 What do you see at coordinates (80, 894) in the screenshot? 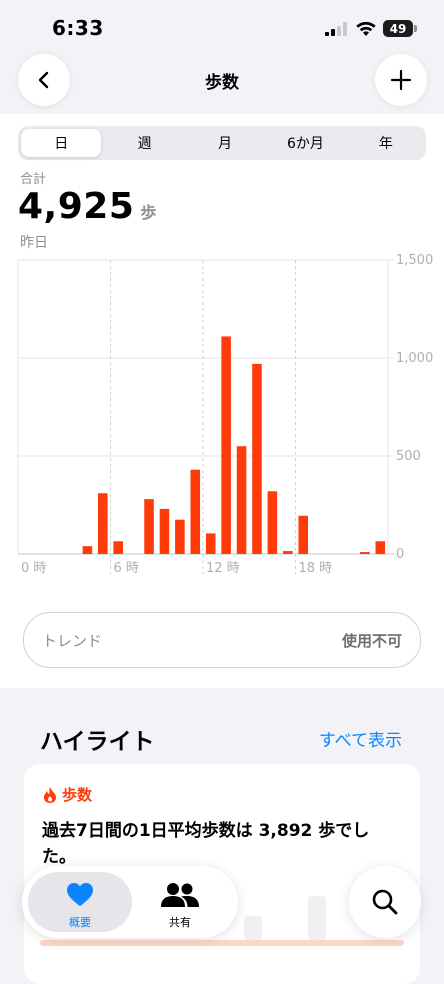
I see `heart-icon` at bounding box center [80, 894].